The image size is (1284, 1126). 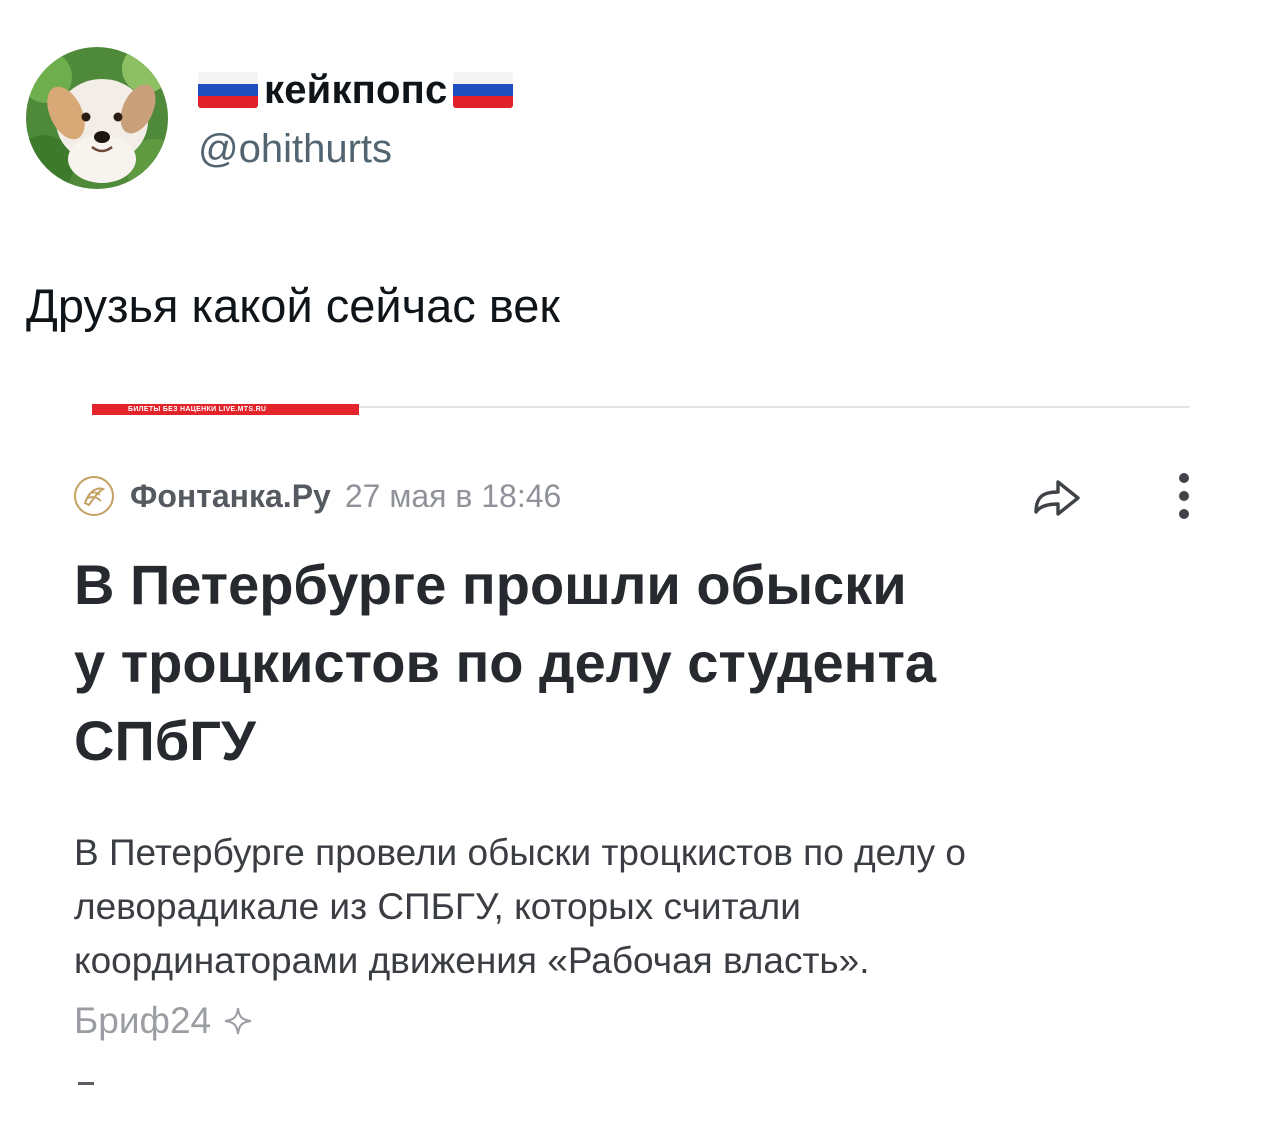 I want to click on summary-source: Бриф24, so click(x=163, y=1021).